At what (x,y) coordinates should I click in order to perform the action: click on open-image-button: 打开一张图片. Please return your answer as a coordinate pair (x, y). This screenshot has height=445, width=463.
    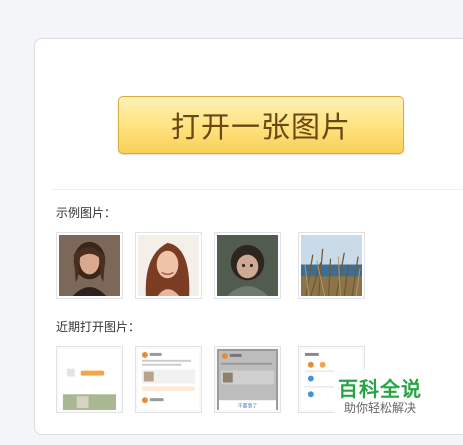
    Looking at the image, I should click on (261, 125).